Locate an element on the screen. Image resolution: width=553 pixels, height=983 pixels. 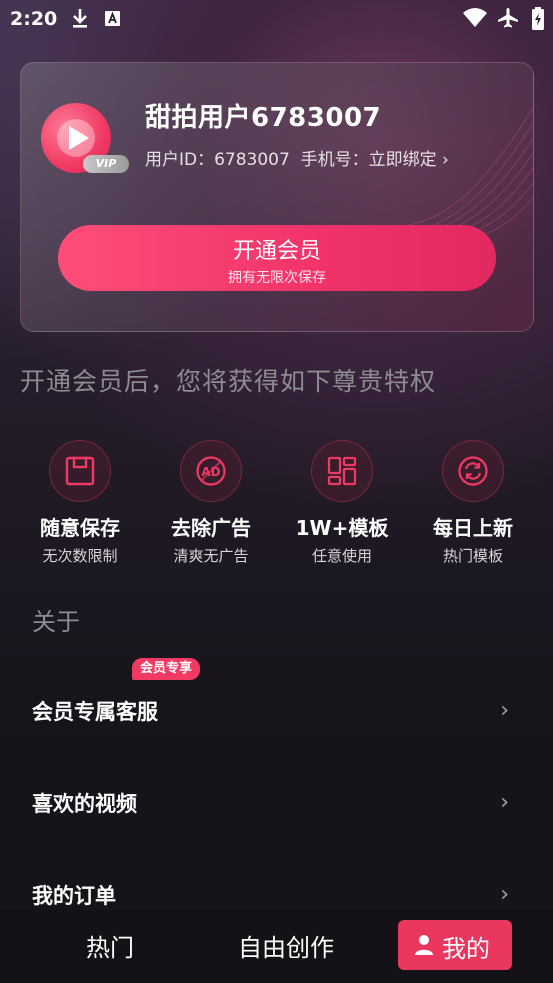
phone-label: 手机号：立即绑定 is located at coordinates (369, 160).